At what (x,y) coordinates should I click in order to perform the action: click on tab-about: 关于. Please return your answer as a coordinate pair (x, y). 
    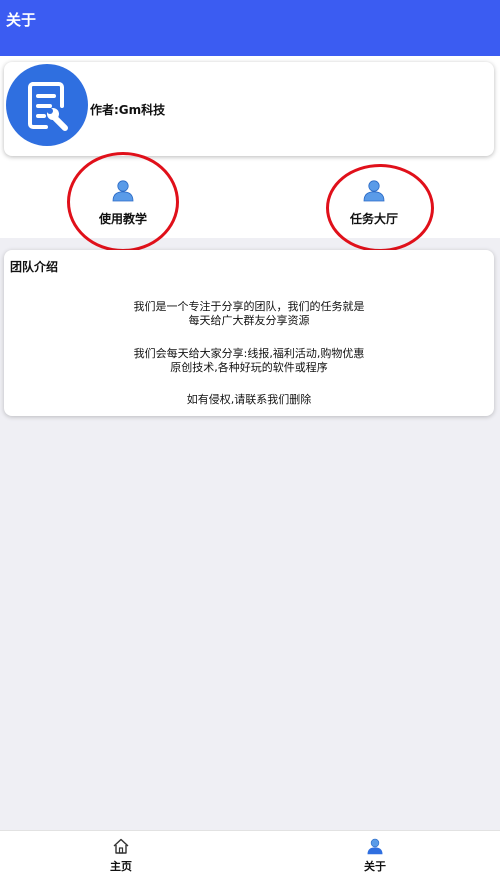
    Looking at the image, I should click on (375, 854).